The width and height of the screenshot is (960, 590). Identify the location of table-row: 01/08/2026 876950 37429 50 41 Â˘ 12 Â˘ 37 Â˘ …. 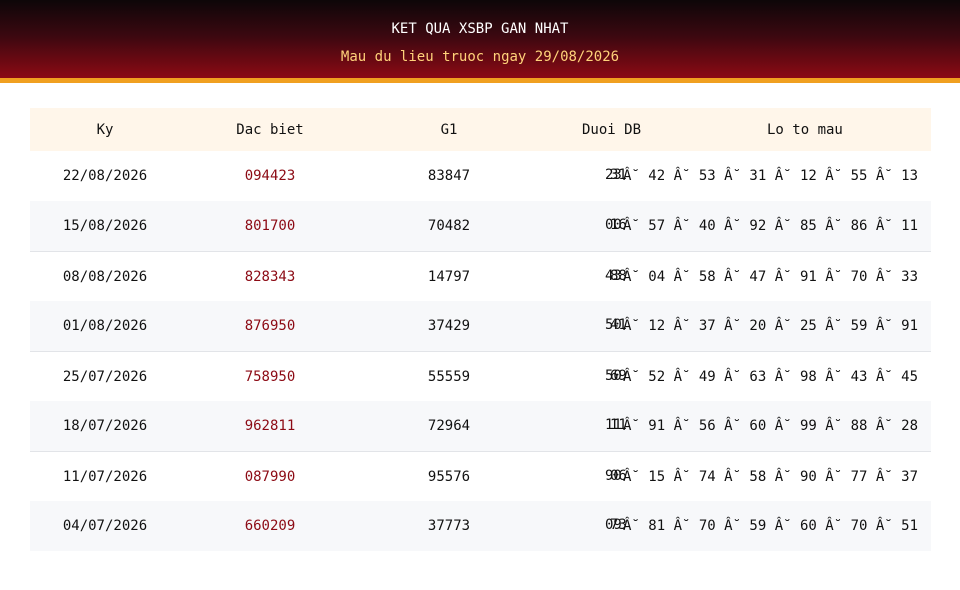
(480, 326).